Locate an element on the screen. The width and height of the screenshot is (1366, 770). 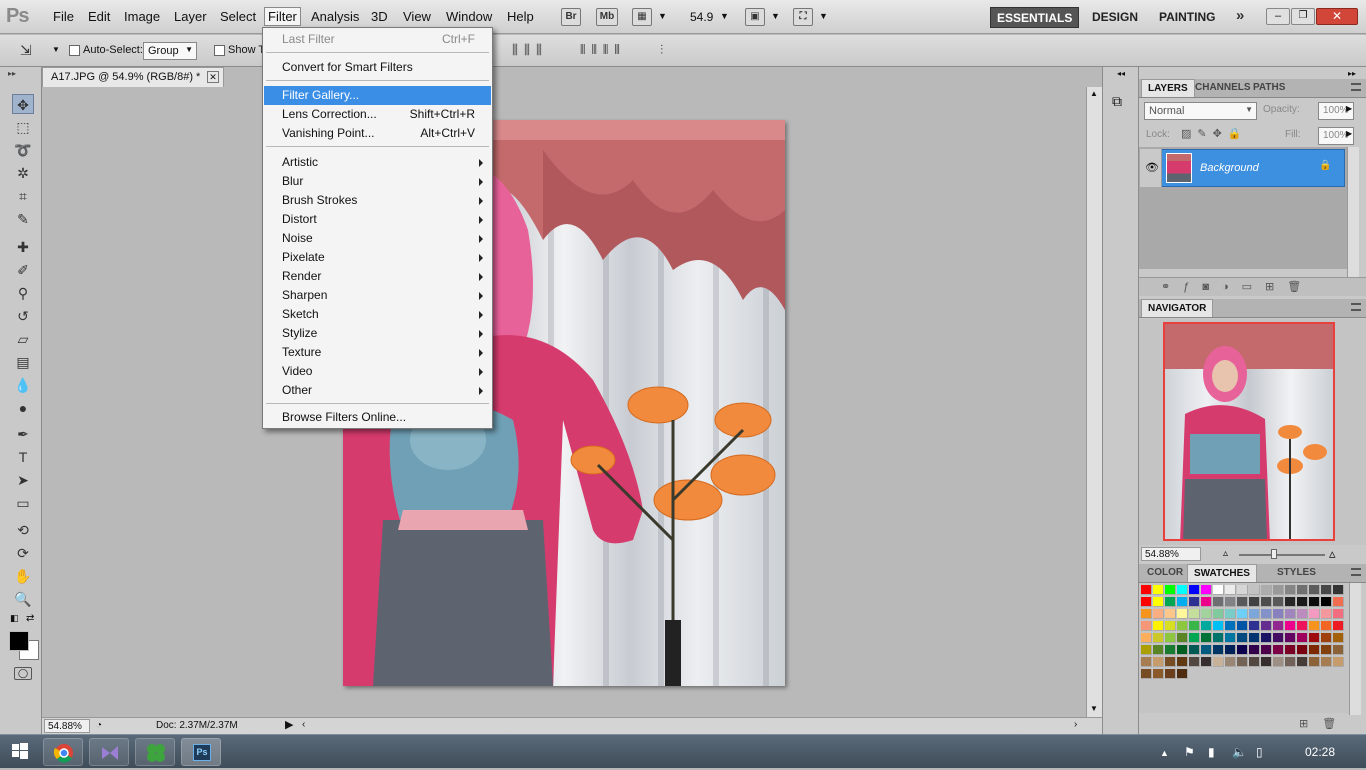
status-info-icon: ◔ is located at coordinates (99, 725).